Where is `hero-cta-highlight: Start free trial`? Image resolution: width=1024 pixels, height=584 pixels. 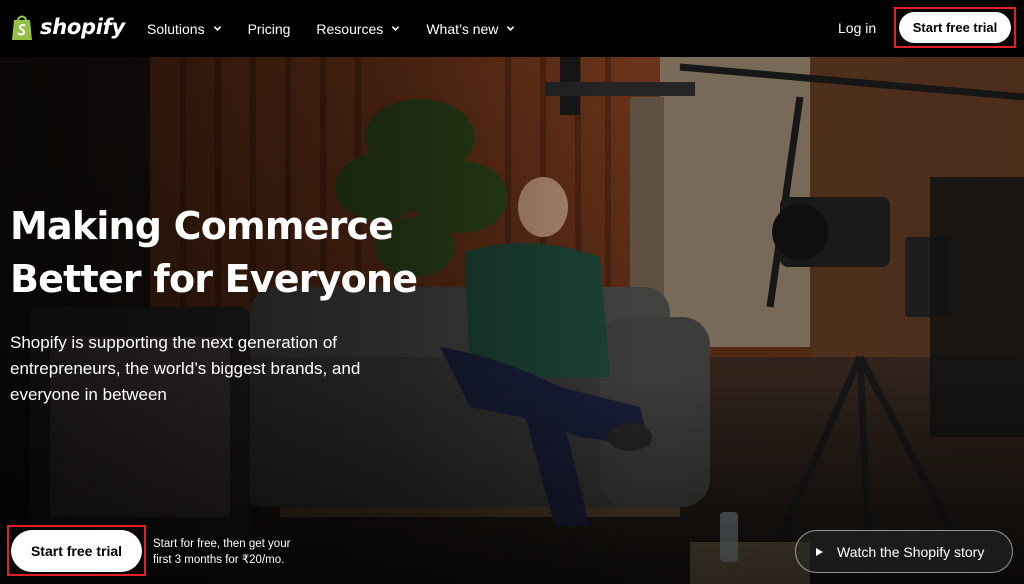
hero-cta-highlight: Start free trial is located at coordinates (76, 550).